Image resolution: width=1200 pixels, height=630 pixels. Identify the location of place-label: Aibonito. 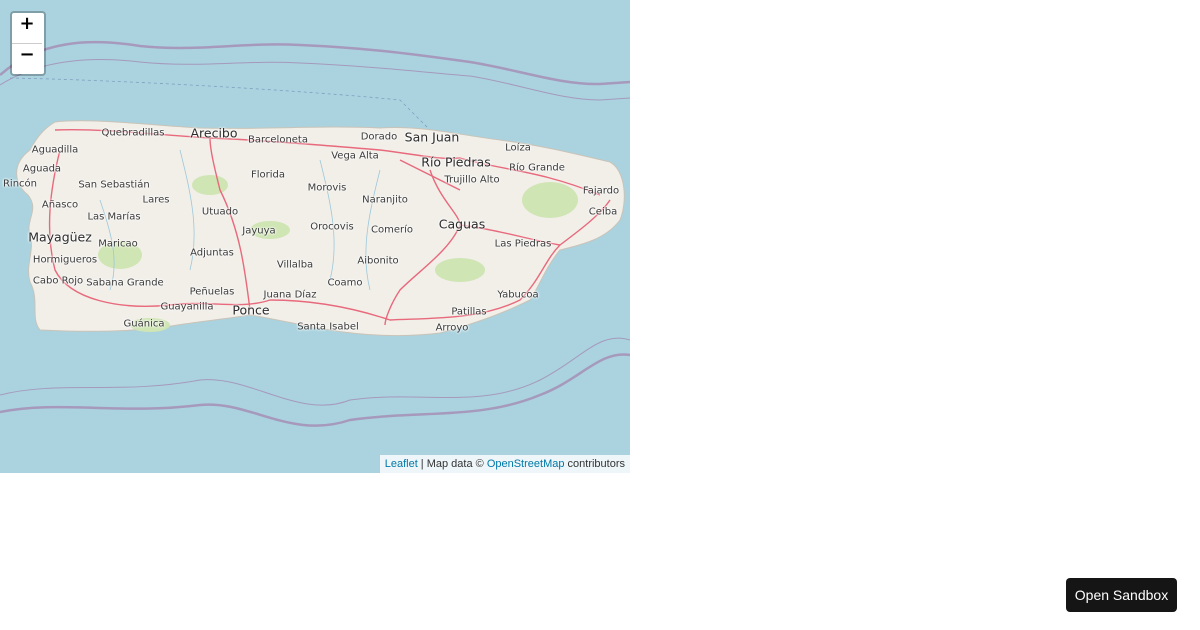
(378, 261).